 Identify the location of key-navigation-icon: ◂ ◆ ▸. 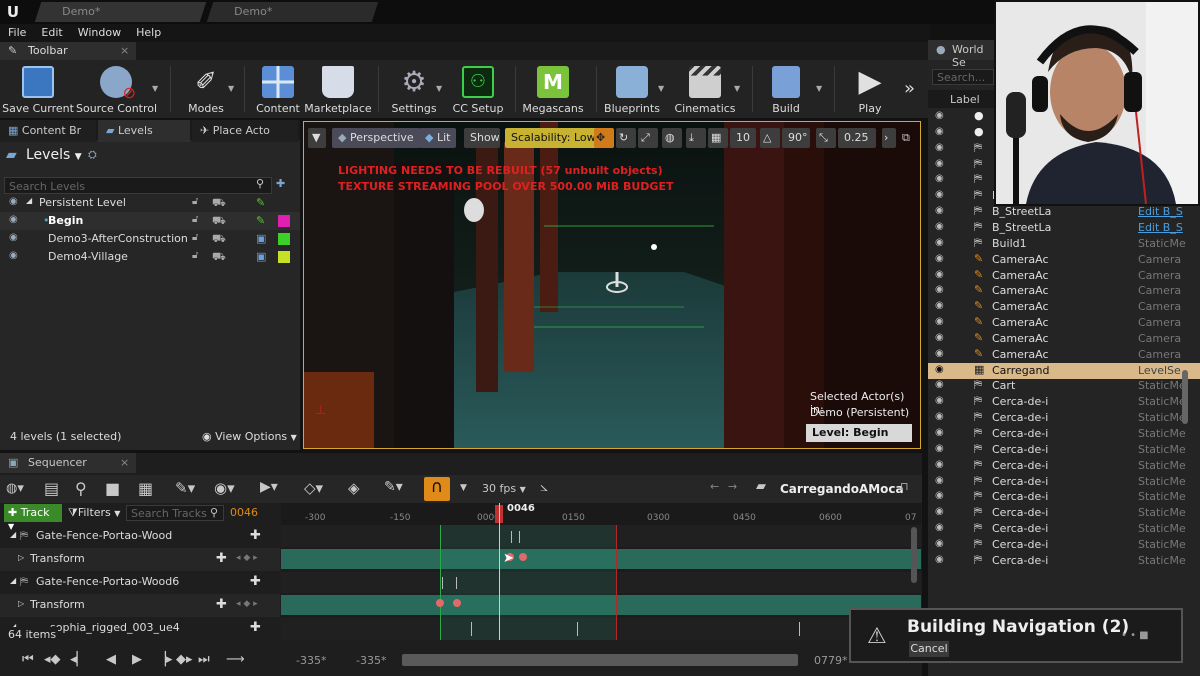
(247, 604).